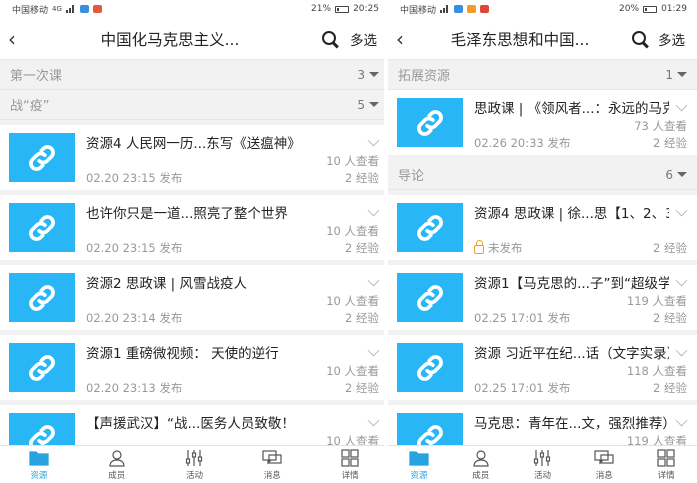  I want to click on publish-date: 02.26 20:33 发布, so click(522, 143).